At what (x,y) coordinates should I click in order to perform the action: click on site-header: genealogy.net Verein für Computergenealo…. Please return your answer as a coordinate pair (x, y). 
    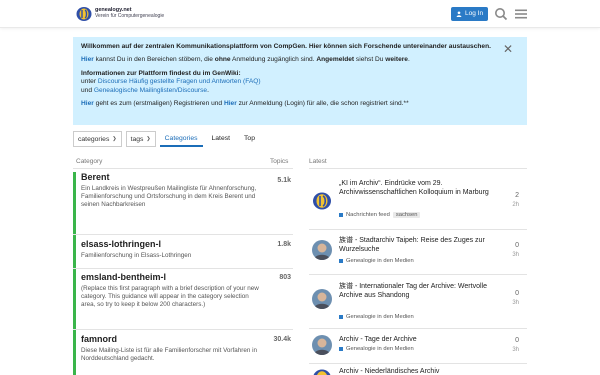
    Looking at the image, I should click on (300, 14).